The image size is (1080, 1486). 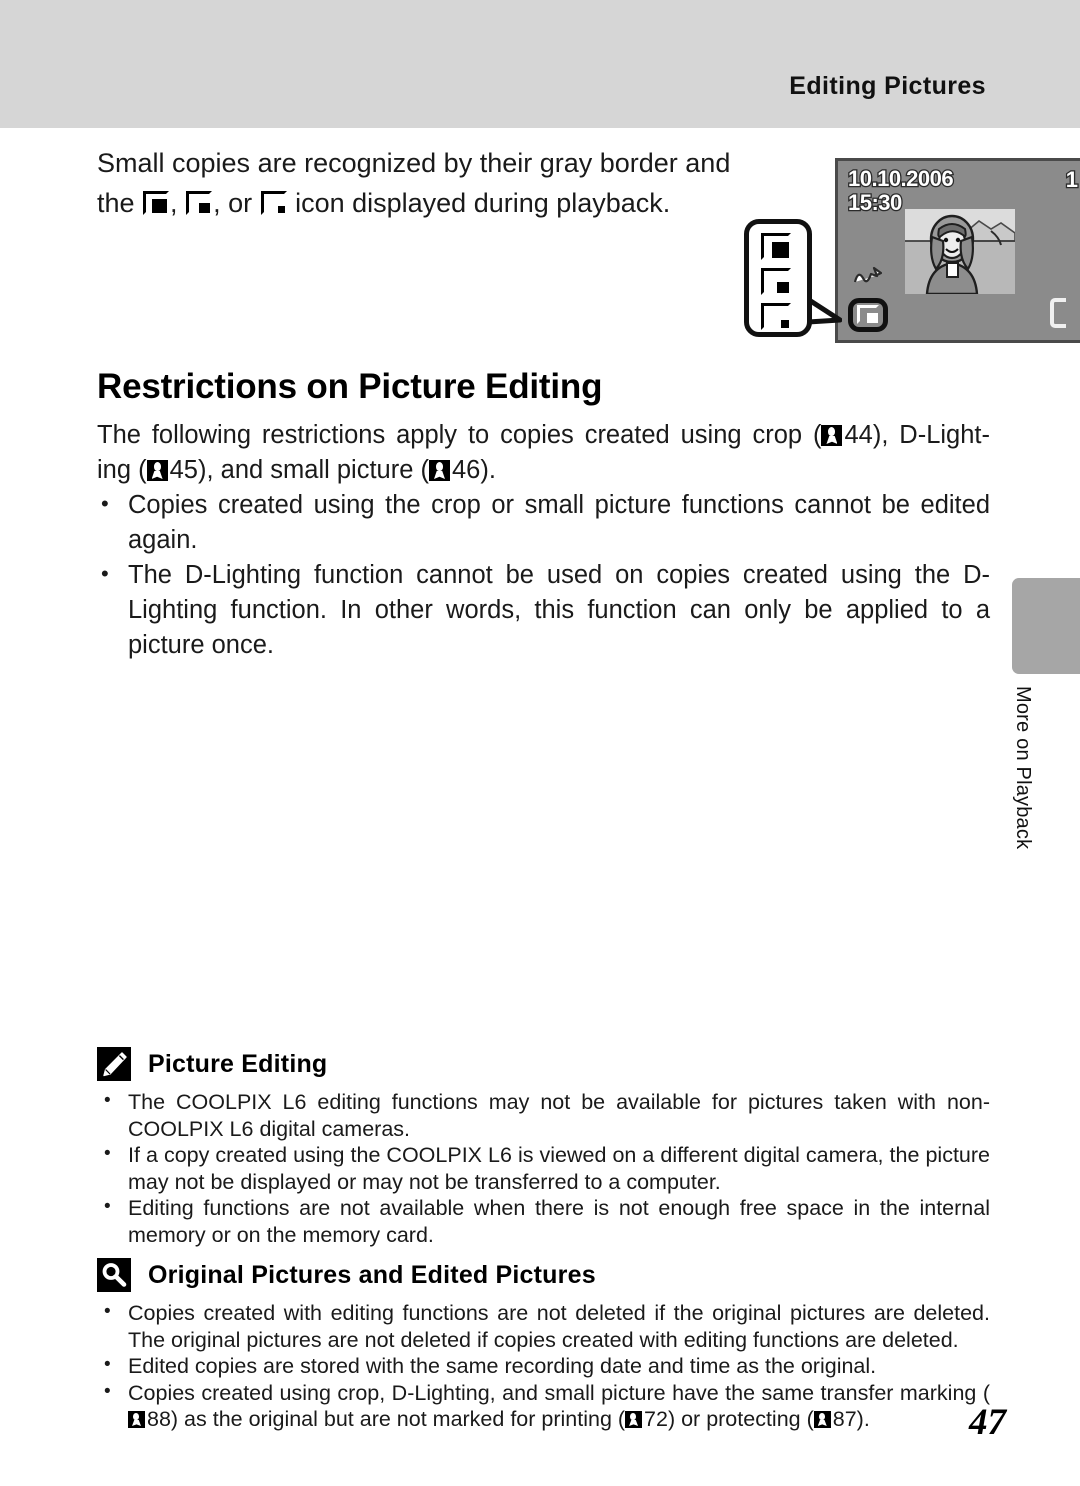 What do you see at coordinates (120, 203) in the screenshot?
I see `intro-line-2-prefix: the` at bounding box center [120, 203].